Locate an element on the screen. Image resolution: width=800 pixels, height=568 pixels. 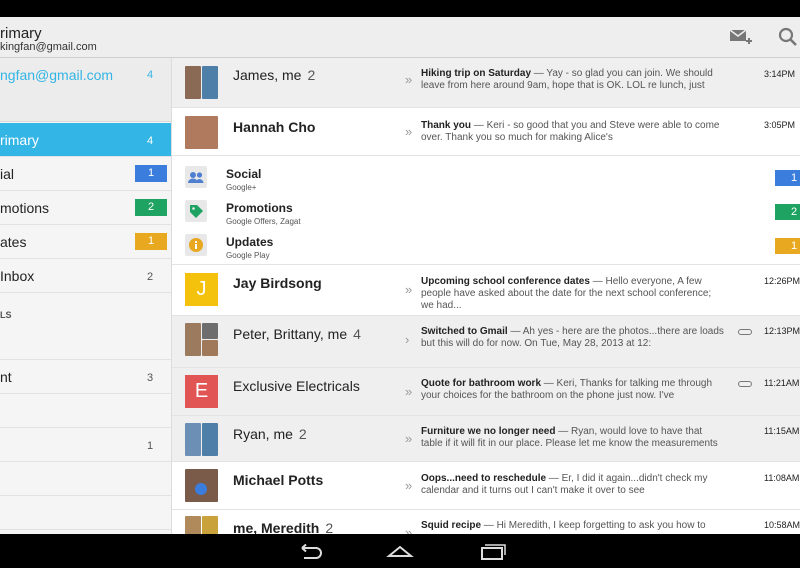
people-icon is located at coordinates (196, 177).